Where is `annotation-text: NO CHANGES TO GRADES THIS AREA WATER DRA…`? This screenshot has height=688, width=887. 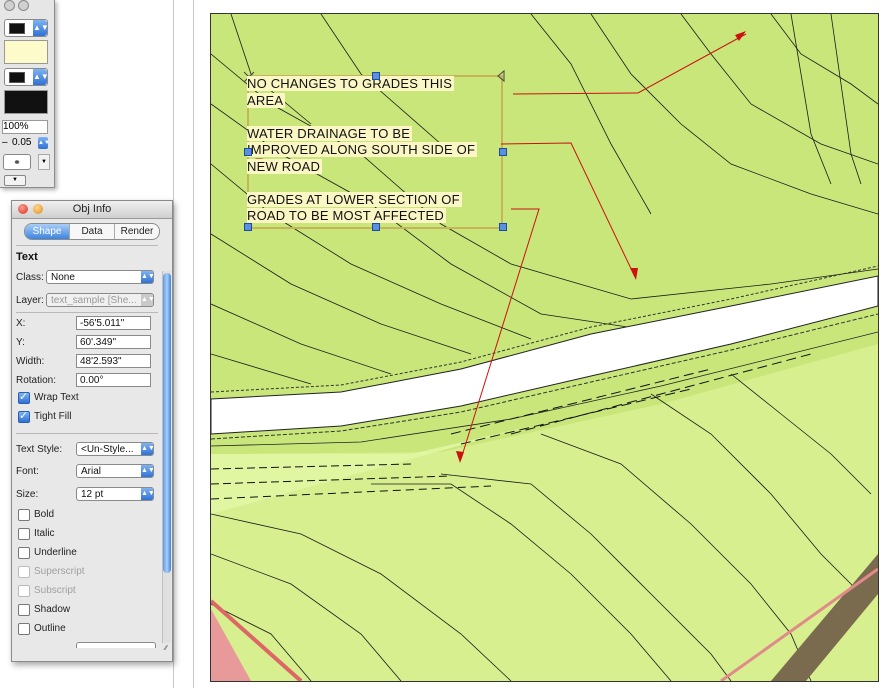
annotation-text: NO CHANGES TO GRADES THIS AREA WATER DRA… is located at coordinates (378, 150).